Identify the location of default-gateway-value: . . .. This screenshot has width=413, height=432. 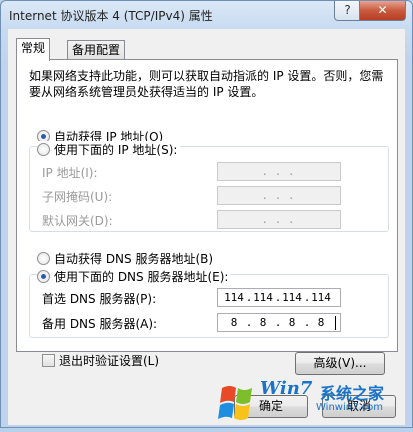
(278, 219).